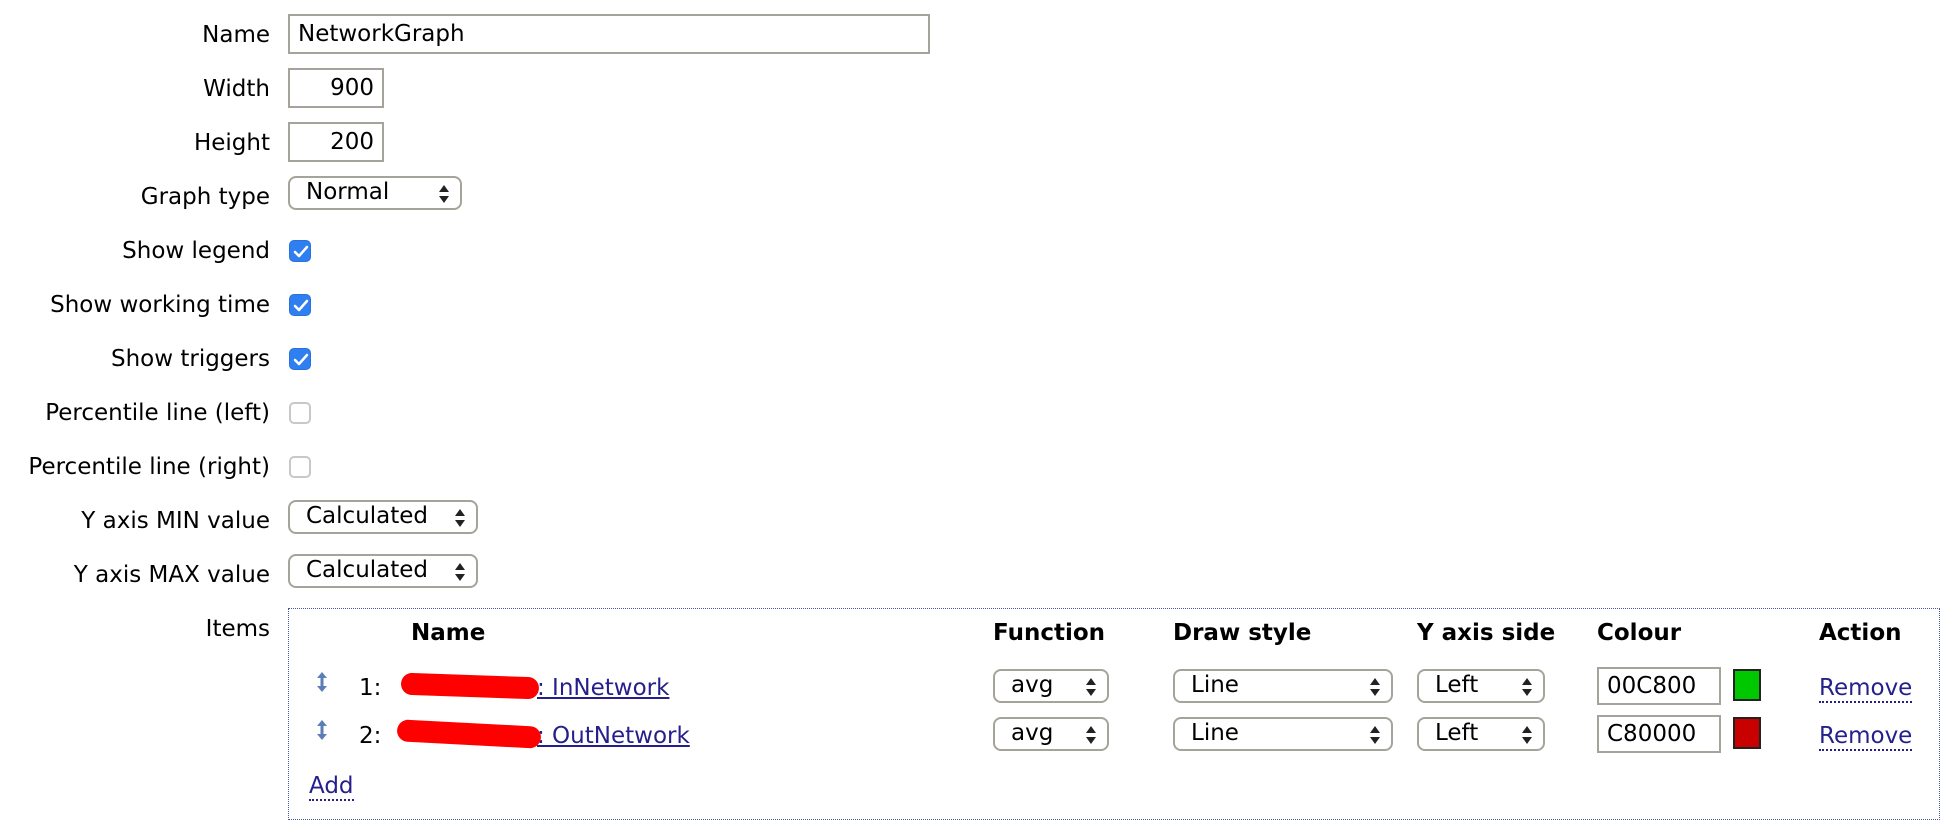 The width and height of the screenshot is (1956, 836). What do you see at coordinates (1486, 633) in the screenshot?
I see `col-header-y-axis-side: Y axis side` at bounding box center [1486, 633].